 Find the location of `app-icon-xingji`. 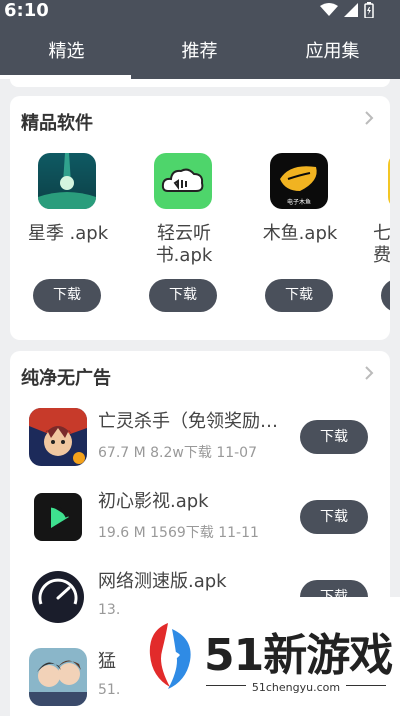

app-icon-xingji is located at coordinates (67, 181).